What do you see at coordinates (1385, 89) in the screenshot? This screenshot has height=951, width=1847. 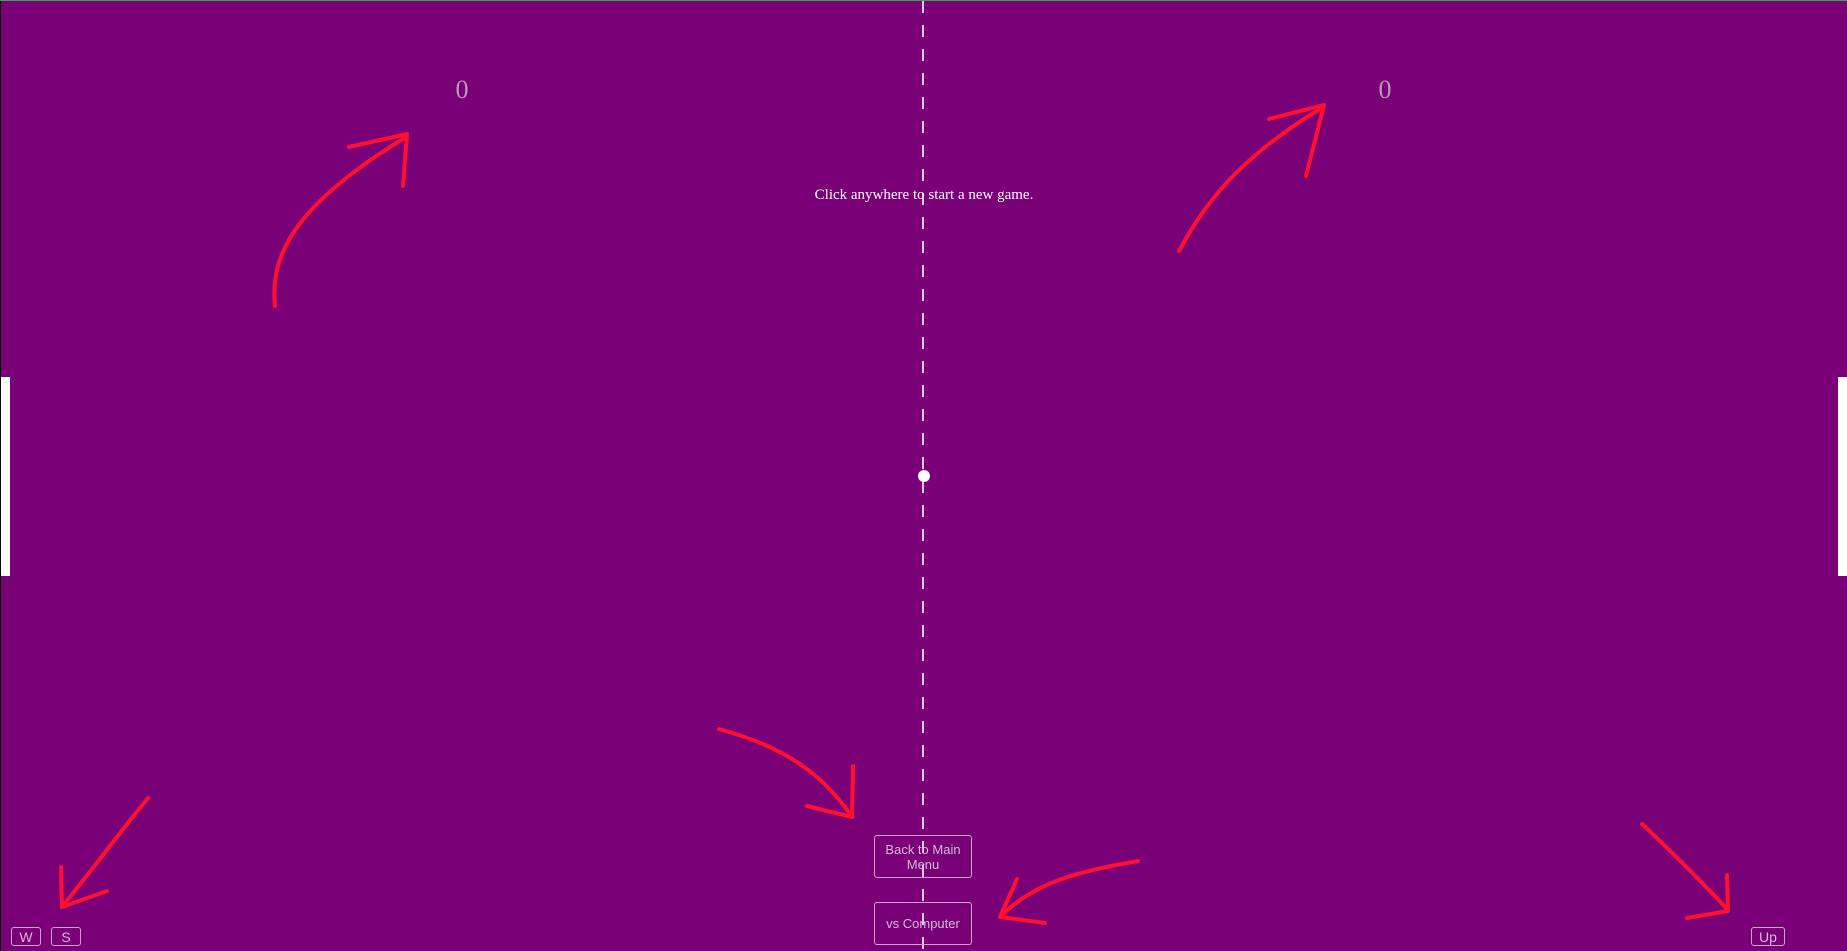 I see `right-score: 0` at bounding box center [1385, 89].